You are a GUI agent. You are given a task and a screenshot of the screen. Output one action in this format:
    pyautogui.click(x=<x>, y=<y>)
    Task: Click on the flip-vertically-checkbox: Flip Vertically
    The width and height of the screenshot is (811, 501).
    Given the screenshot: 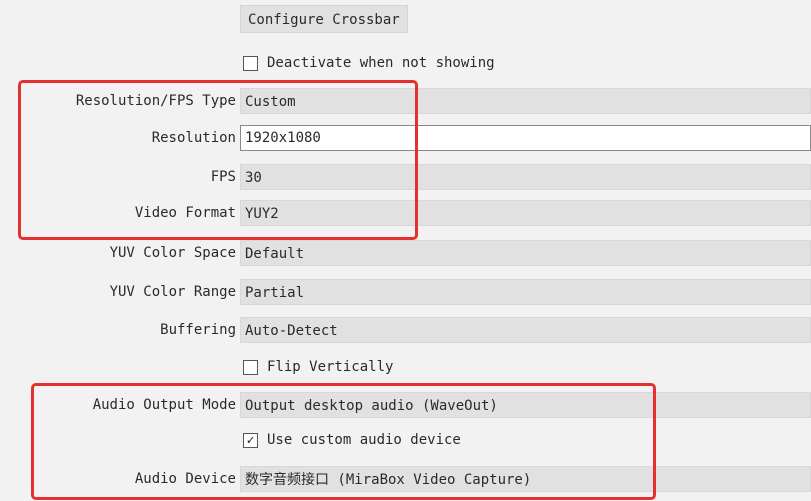 What is the action you would take?
    pyautogui.click(x=318, y=367)
    